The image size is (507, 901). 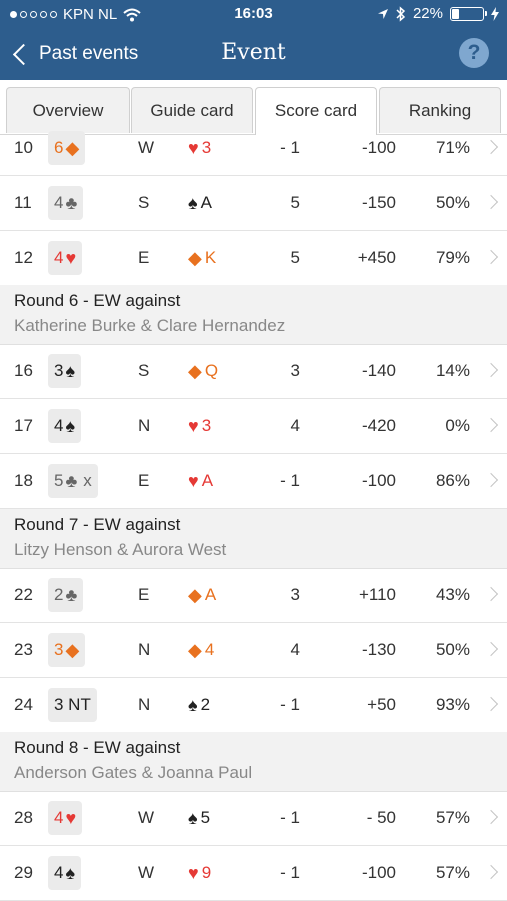 I want to click on table-row: 17 4 ♠ N ♥ 3 4 -420 0%, so click(x=253, y=426).